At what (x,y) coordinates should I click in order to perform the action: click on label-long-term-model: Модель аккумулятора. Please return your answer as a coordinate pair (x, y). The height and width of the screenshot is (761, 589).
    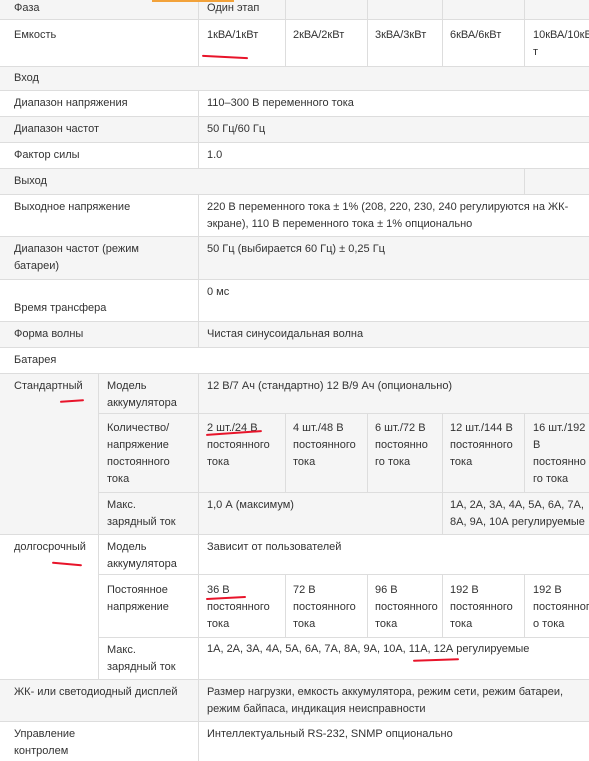
    Looking at the image, I should click on (142, 555).